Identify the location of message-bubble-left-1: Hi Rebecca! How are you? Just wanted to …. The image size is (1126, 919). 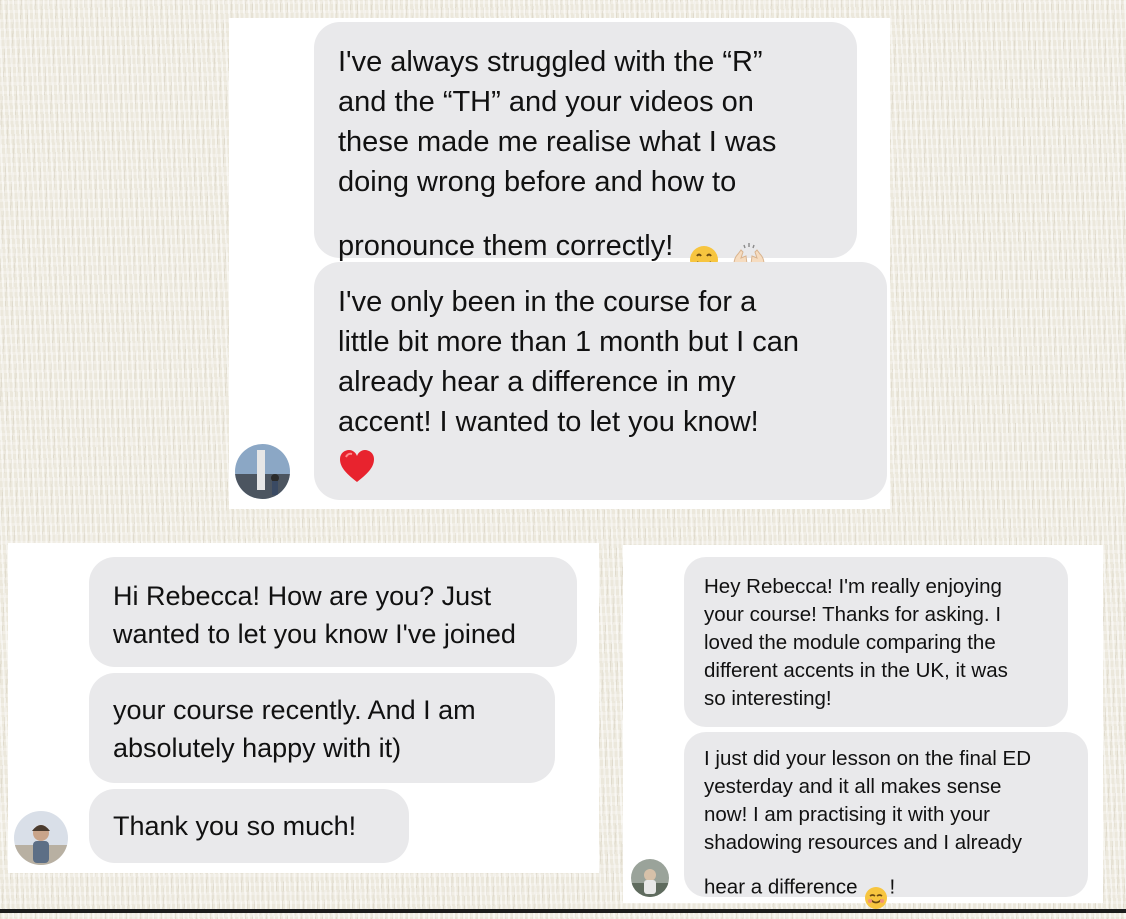
(333, 612).